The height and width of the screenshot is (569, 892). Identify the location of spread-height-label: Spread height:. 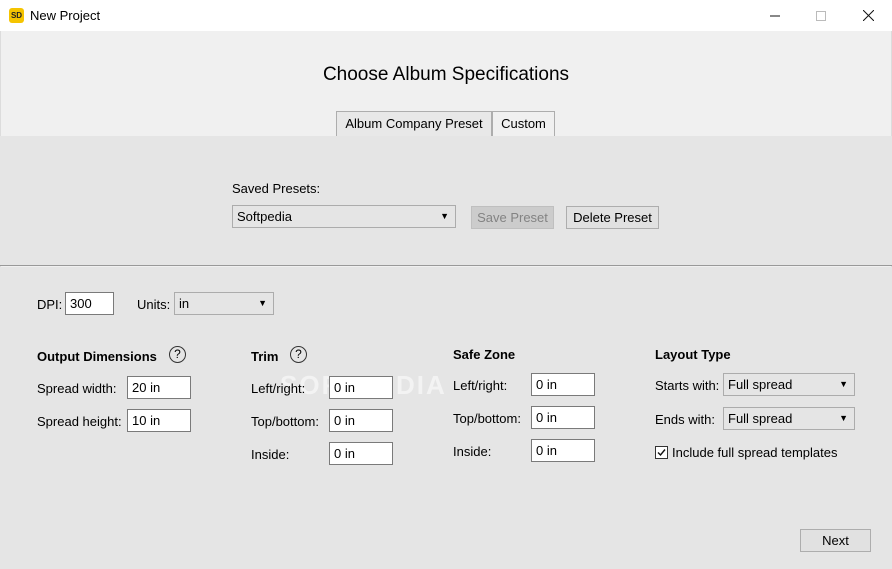
(79, 421).